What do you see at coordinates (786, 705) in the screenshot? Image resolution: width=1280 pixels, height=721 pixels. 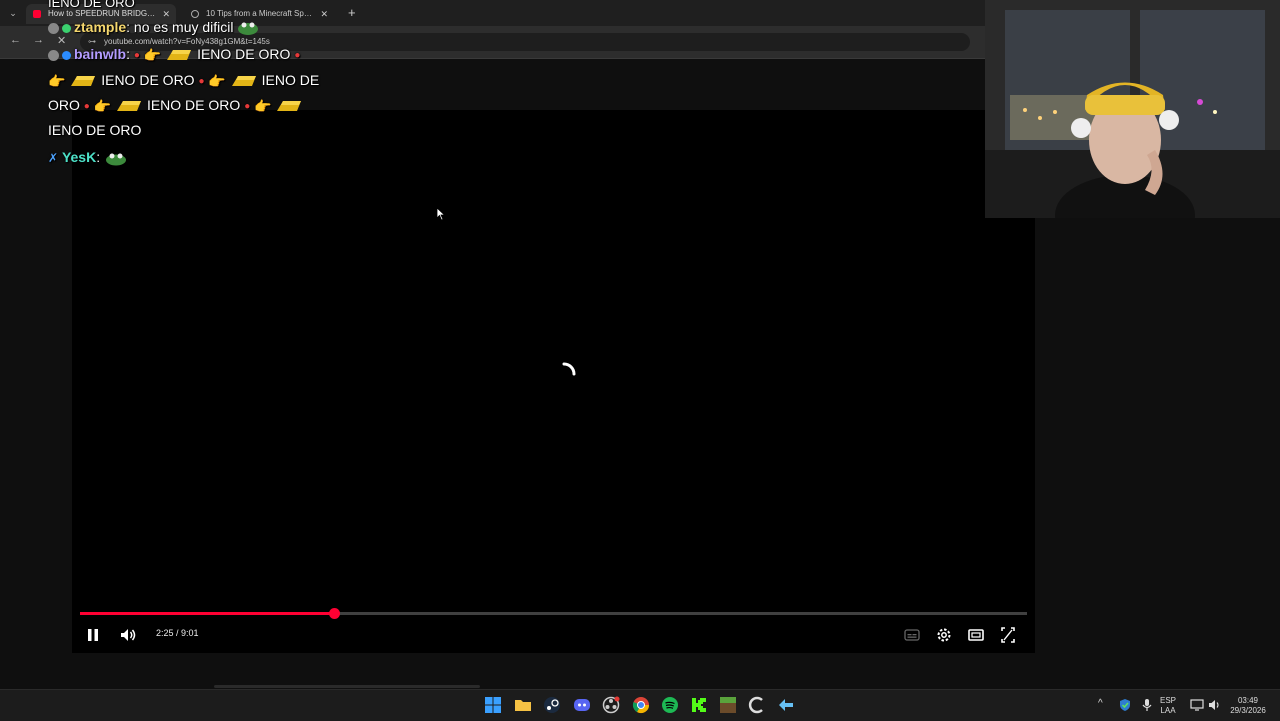 I see `steam-vr-icon` at bounding box center [786, 705].